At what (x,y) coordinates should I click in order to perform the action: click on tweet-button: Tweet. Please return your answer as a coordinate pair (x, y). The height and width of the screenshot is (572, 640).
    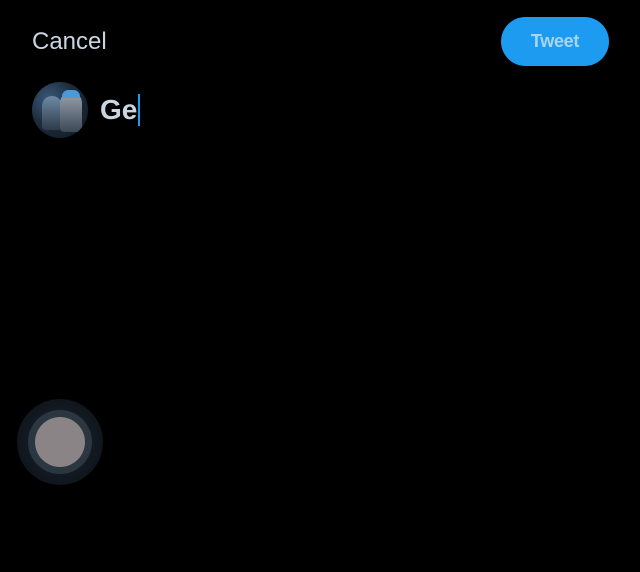
    Looking at the image, I should click on (555, 41).